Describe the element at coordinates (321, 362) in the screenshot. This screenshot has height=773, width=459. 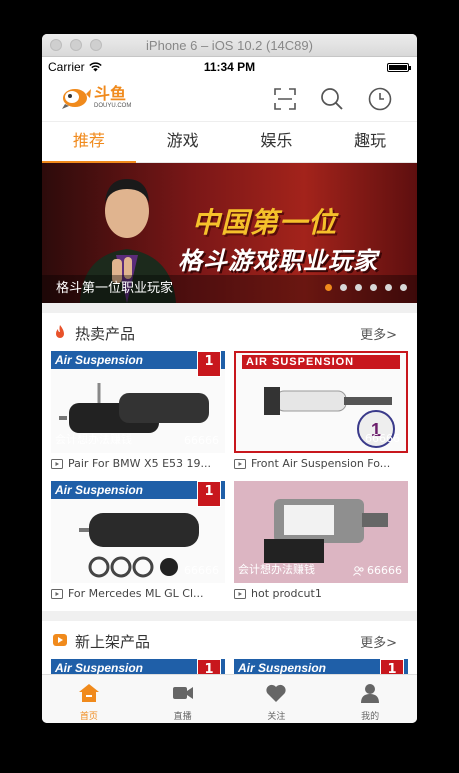
I see `product-brand-banner: AIR SUSPENSION` at that location.